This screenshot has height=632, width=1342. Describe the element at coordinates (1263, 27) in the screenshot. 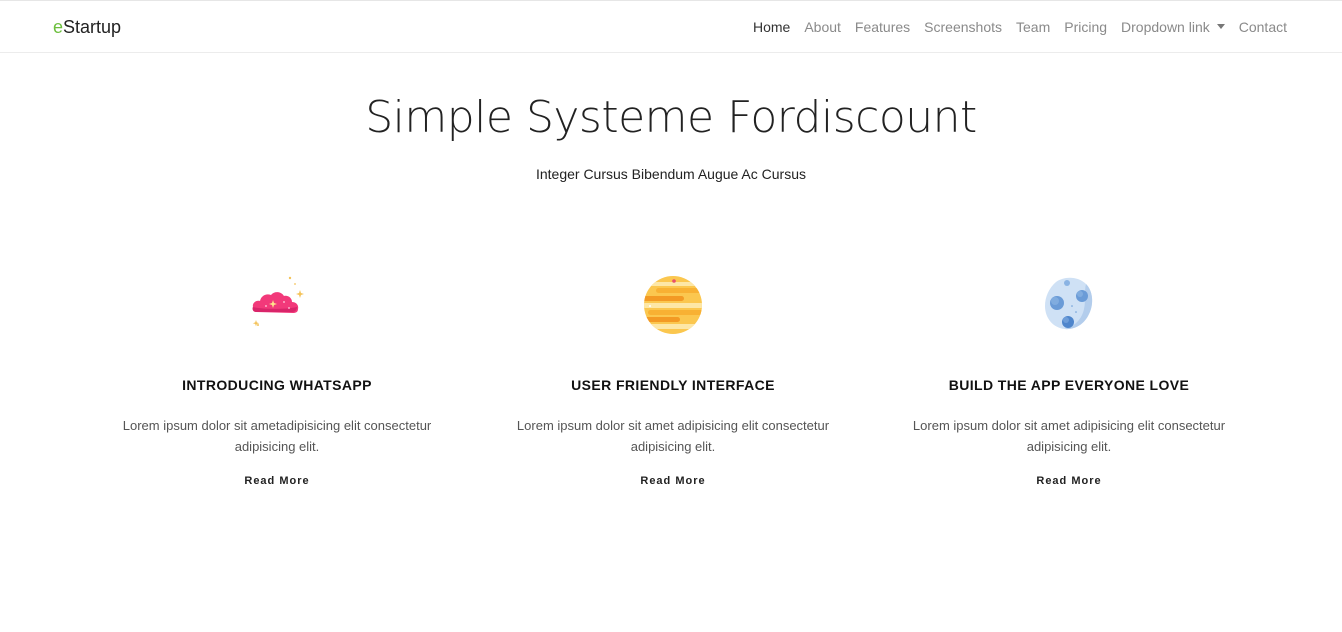

I see `nav-item-contact: Contact` at that location.